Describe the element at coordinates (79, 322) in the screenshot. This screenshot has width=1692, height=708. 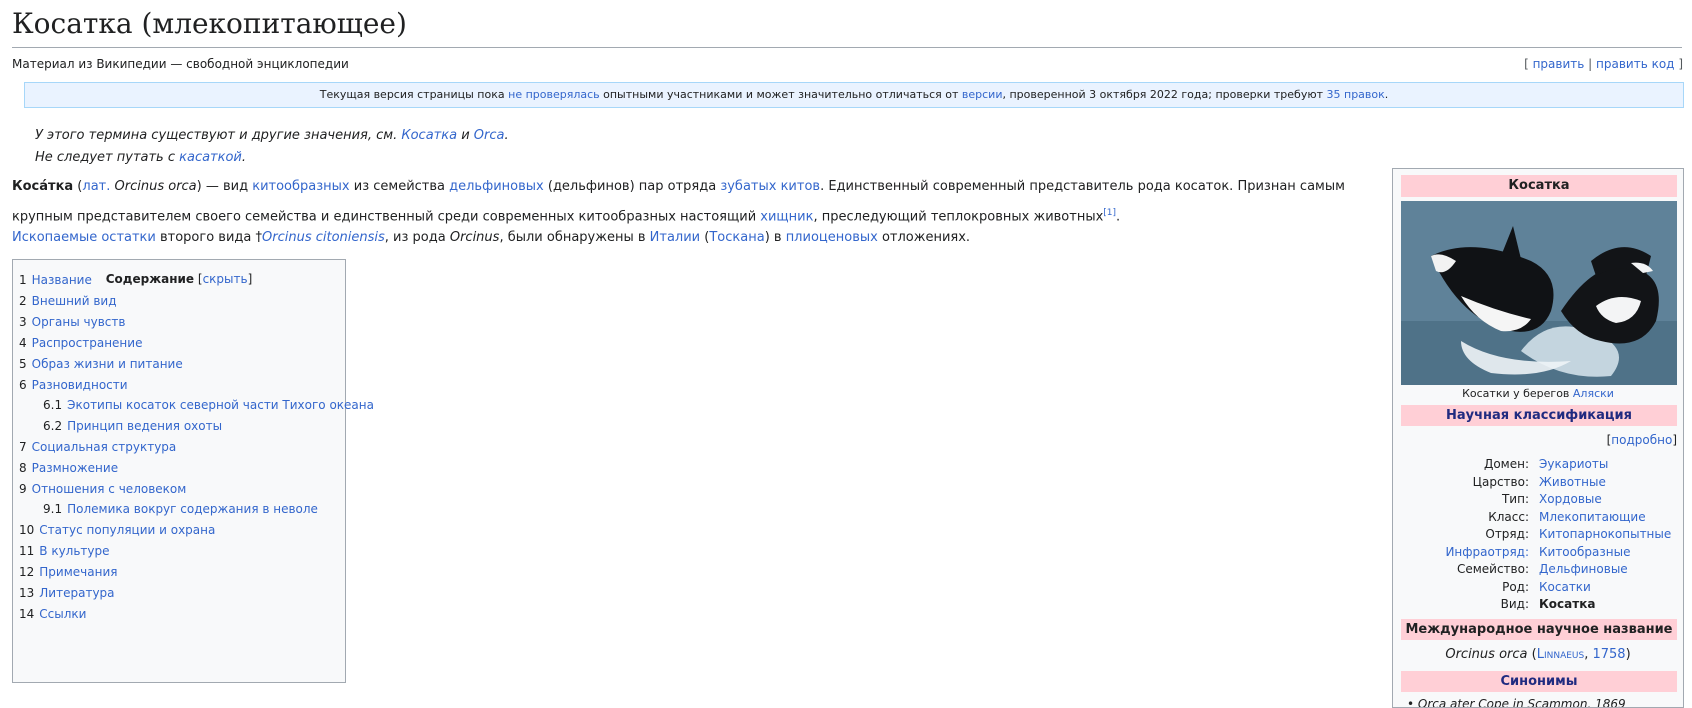
I see `toc-link: Органы чувств` at that location.